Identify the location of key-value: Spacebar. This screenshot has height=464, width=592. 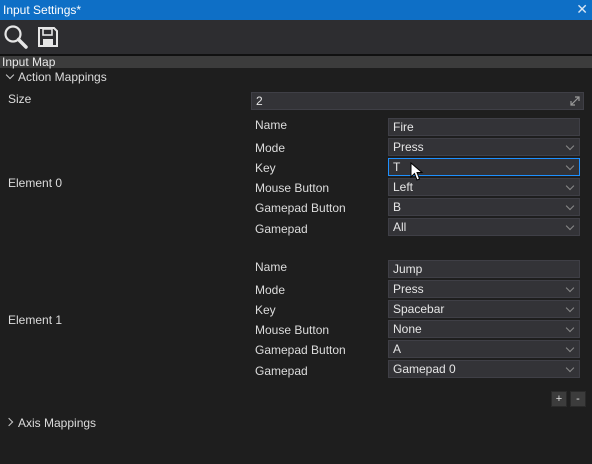
(419, 309).